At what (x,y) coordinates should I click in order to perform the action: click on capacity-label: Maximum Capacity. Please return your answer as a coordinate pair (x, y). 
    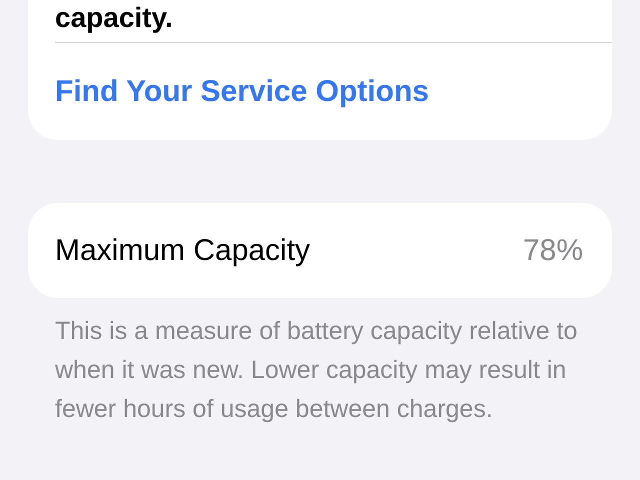
    Looking at the image, I should click on (182, 251).